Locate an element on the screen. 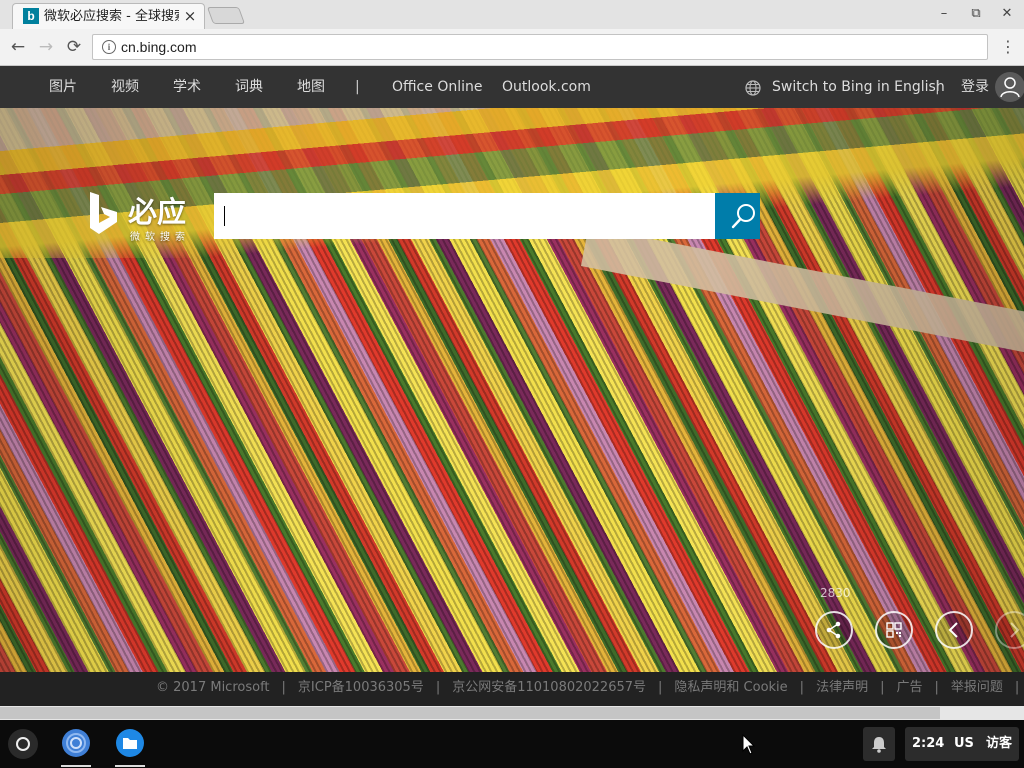 Image resolution: width=1024 pixels, height=768 pixels. globe-icon is located at coordinates (753, 88).